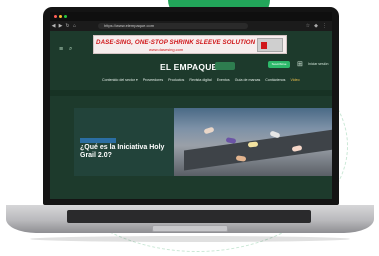 The image size is (379, 256). Describe the element at coordinates (153, 81) in the screenshot. I see `nav-item: Proveedores` at that location.